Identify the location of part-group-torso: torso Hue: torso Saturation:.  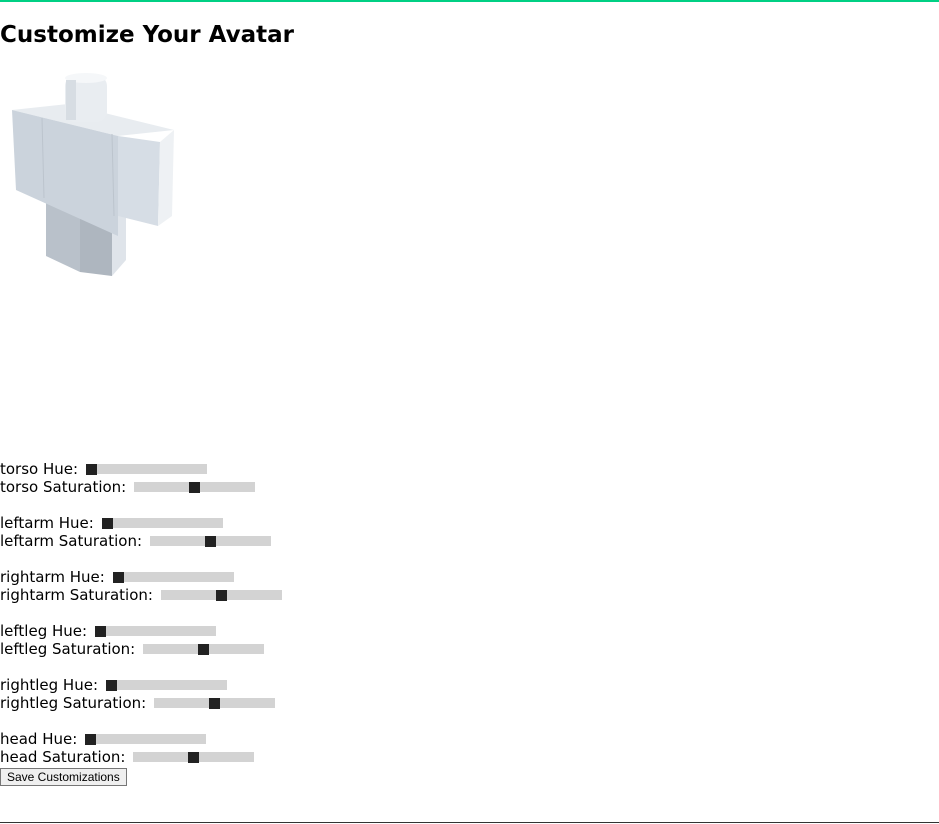
(200, 478).